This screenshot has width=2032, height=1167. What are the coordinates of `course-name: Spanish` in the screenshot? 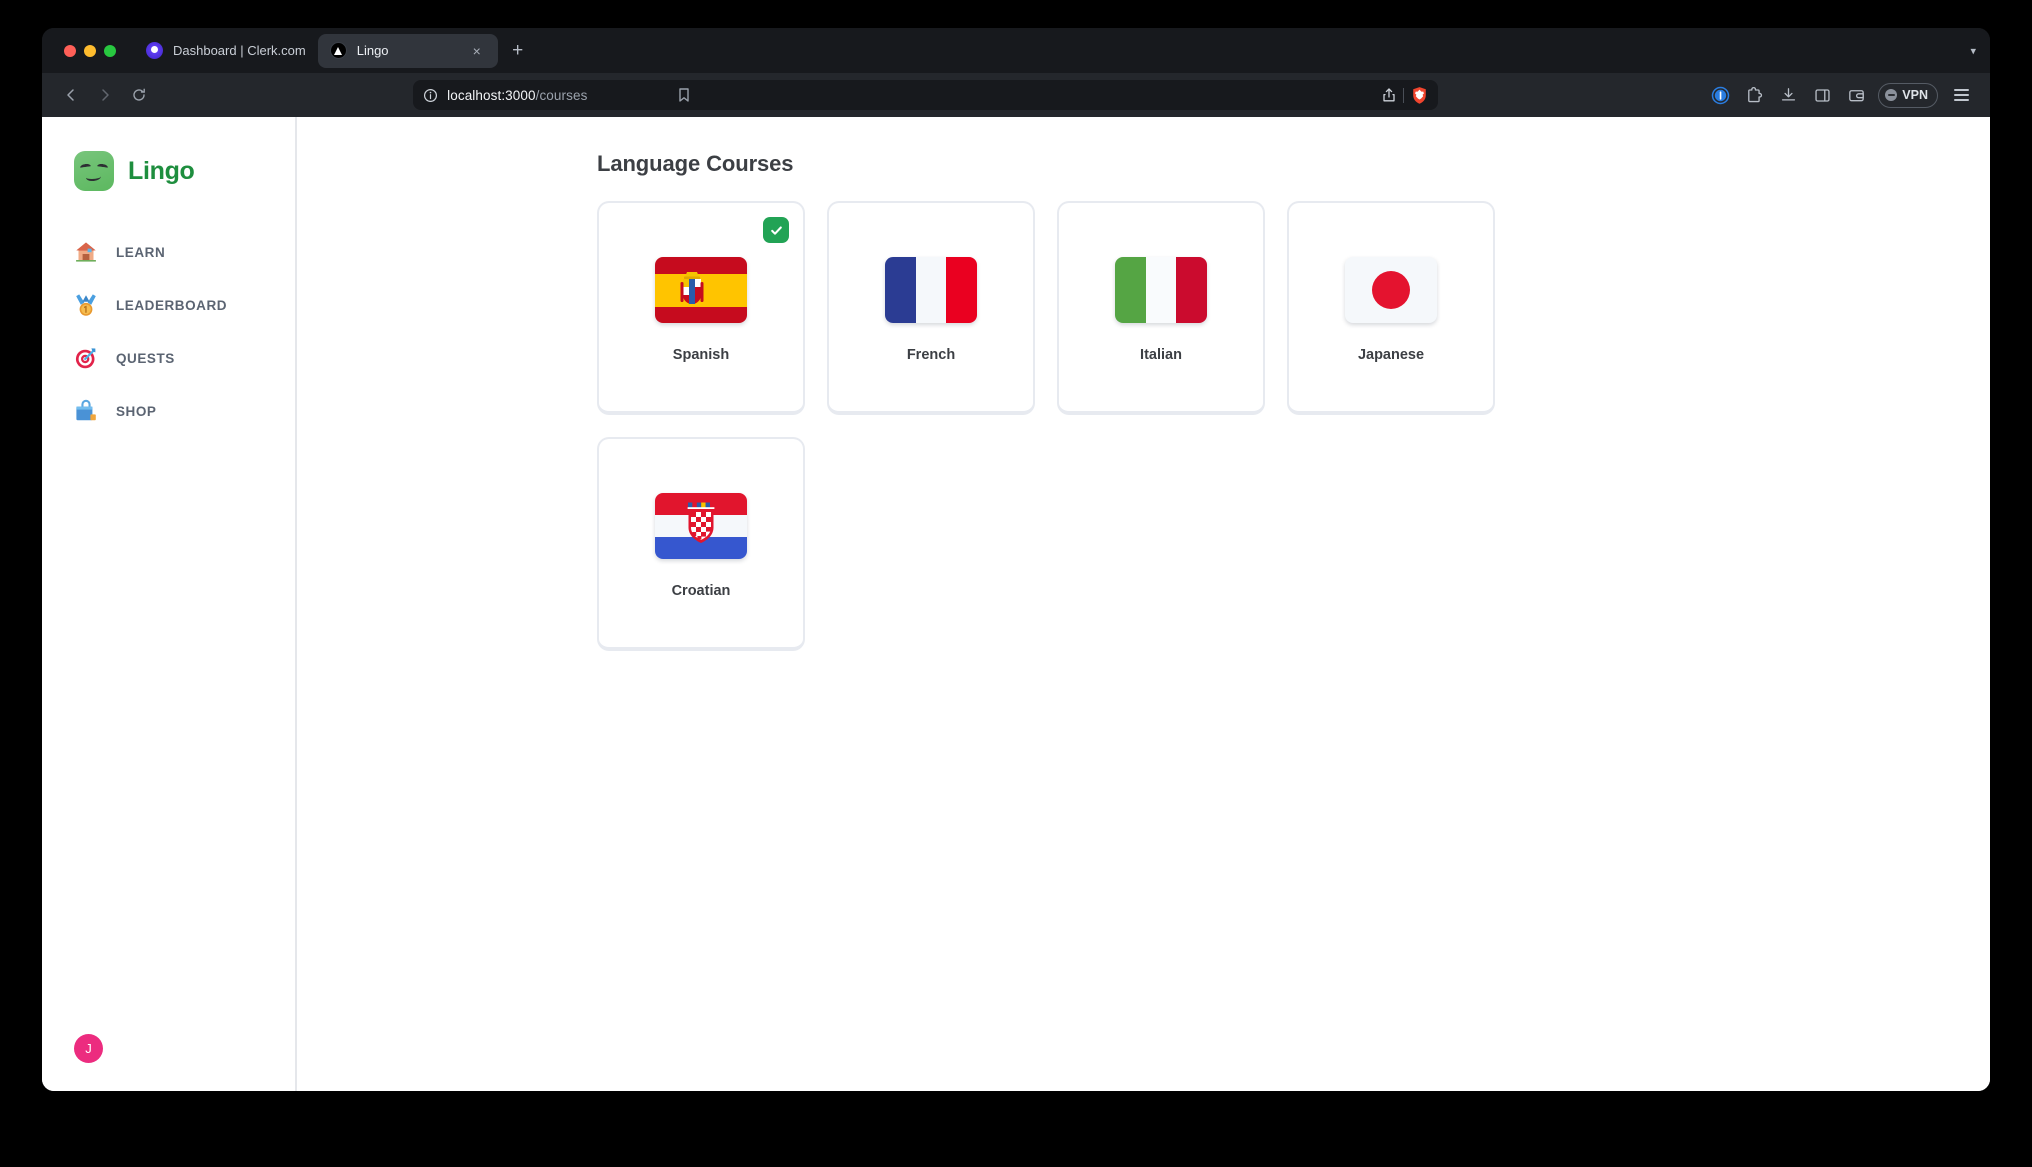 It's located at (701, 355).